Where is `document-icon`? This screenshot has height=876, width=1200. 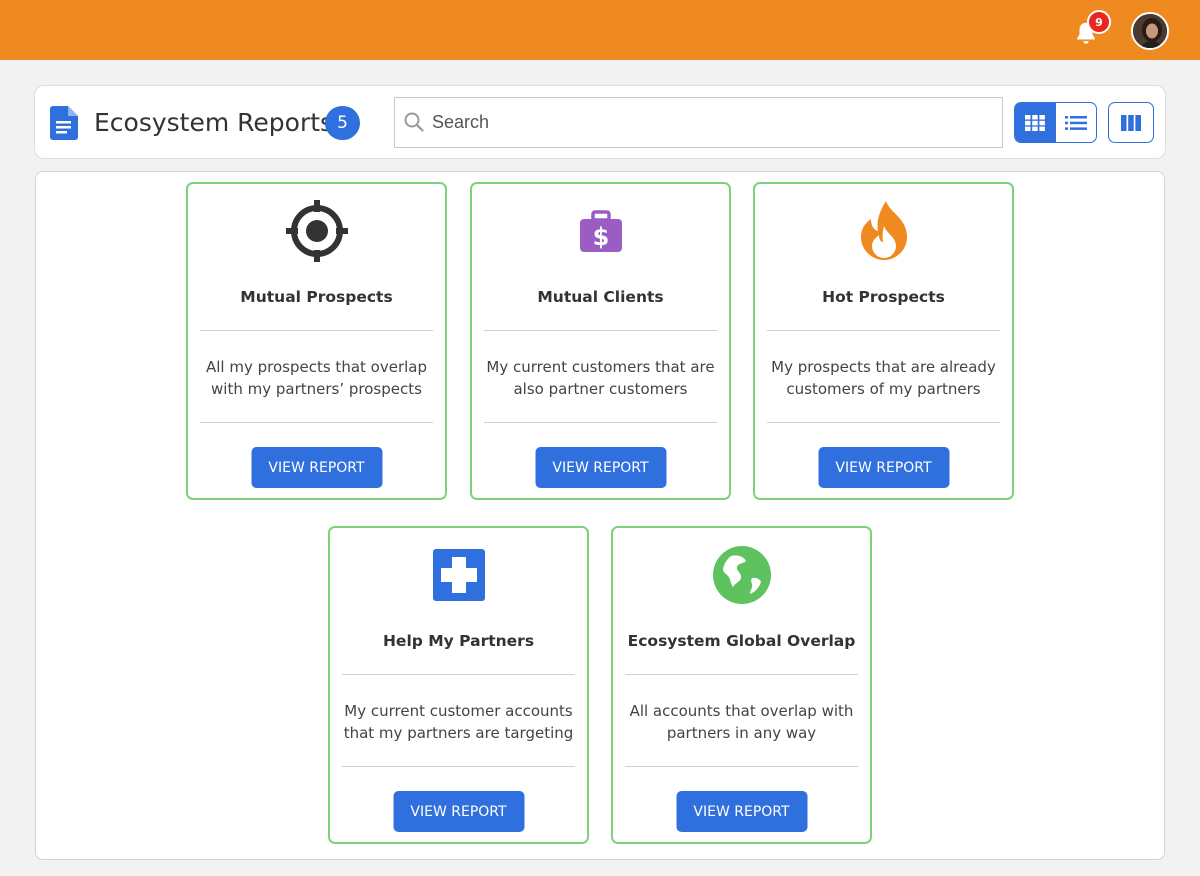
document-icon is located at coordinates (64, 123).